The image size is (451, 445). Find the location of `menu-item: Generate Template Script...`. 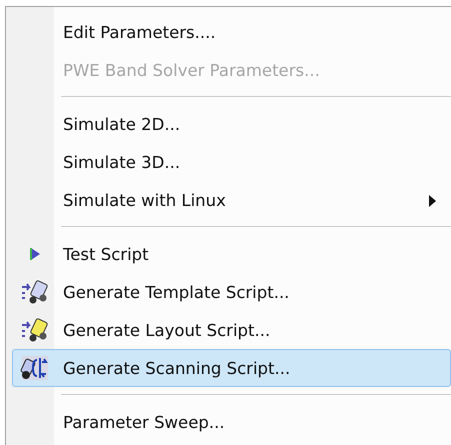

menu-item: Generate Template Script... is located at coordinates (231, 292).